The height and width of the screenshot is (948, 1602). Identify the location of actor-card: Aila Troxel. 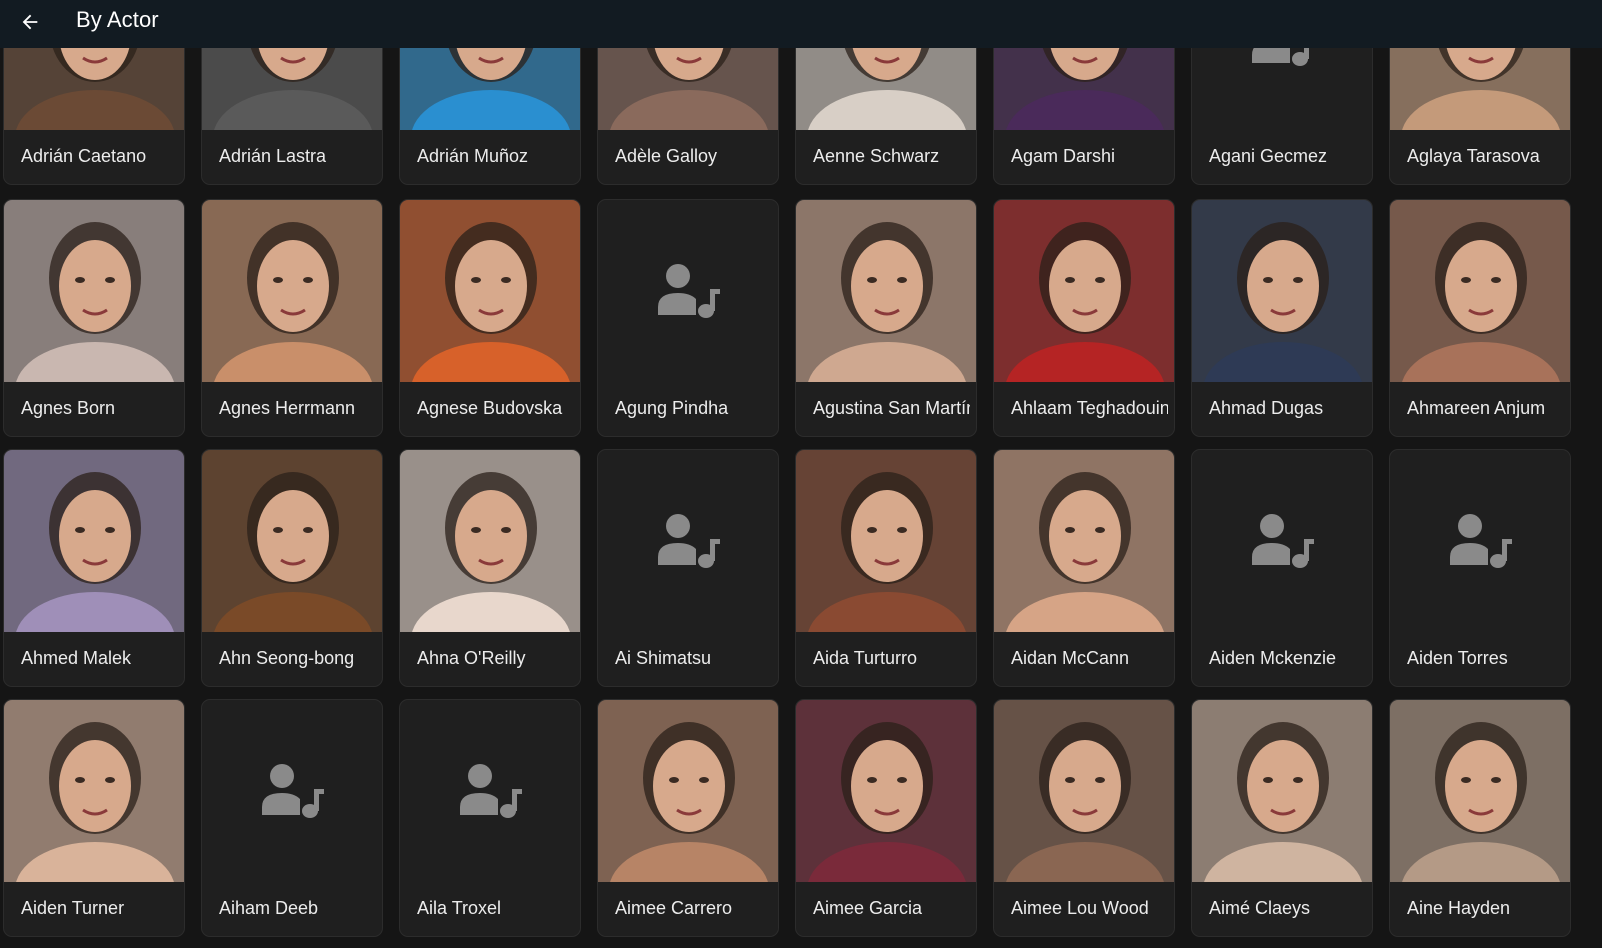
(490, 818).